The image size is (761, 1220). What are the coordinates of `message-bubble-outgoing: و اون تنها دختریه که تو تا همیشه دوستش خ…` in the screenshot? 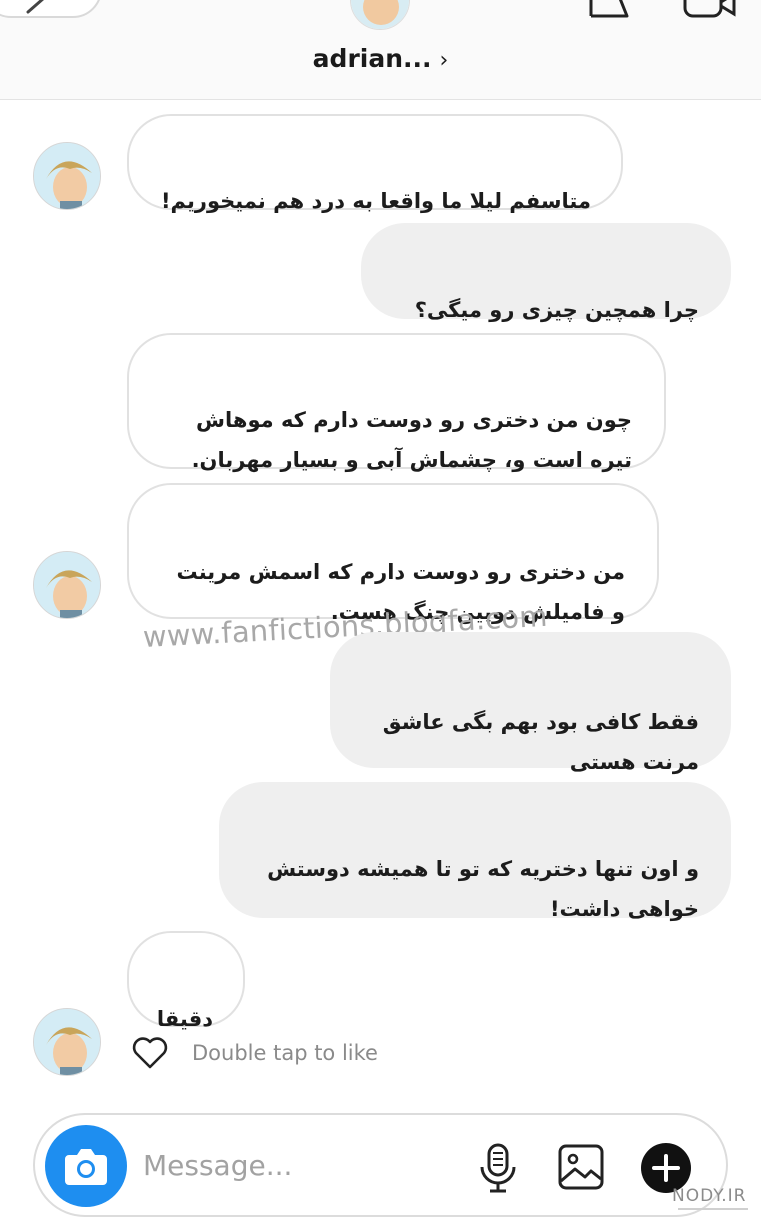 It's located at (475, 851).